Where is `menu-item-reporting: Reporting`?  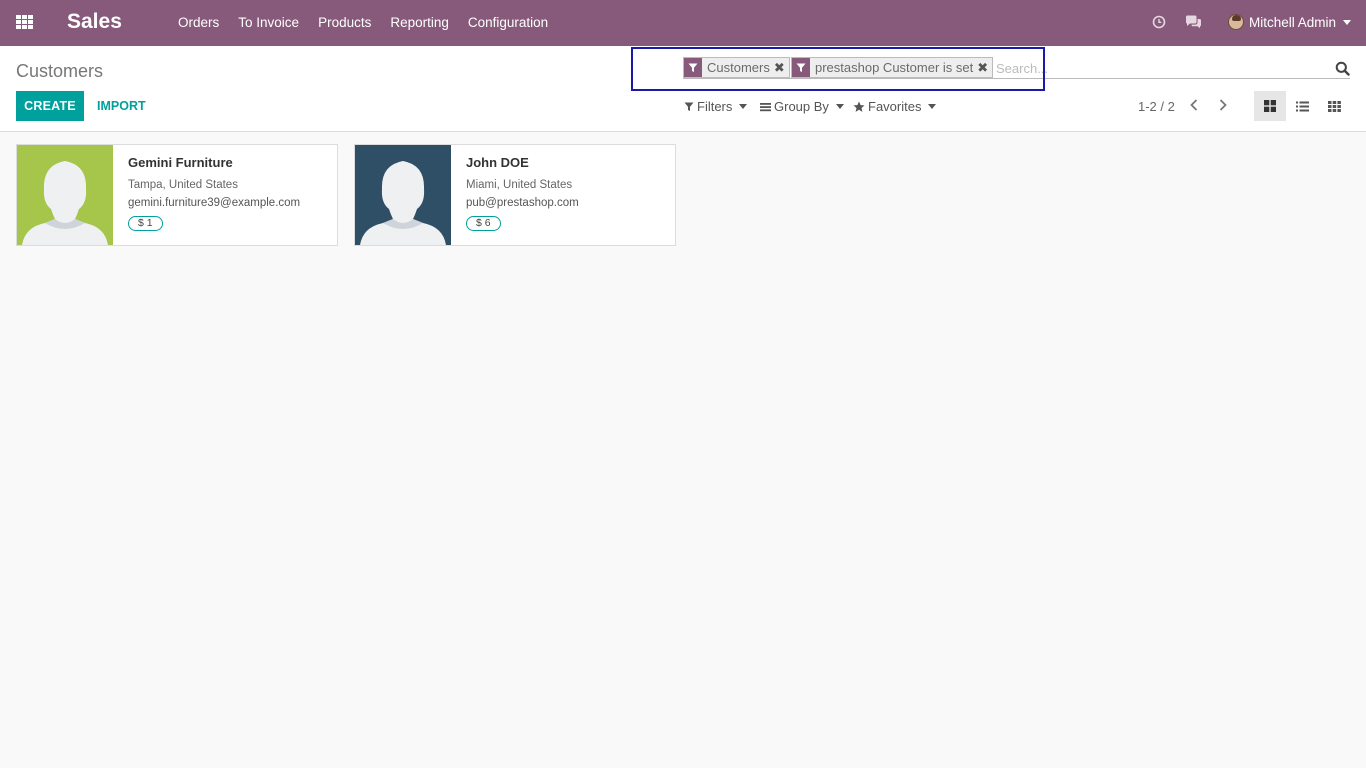 menu-item-reporting: Reporting is located at coordinates (419, 22).